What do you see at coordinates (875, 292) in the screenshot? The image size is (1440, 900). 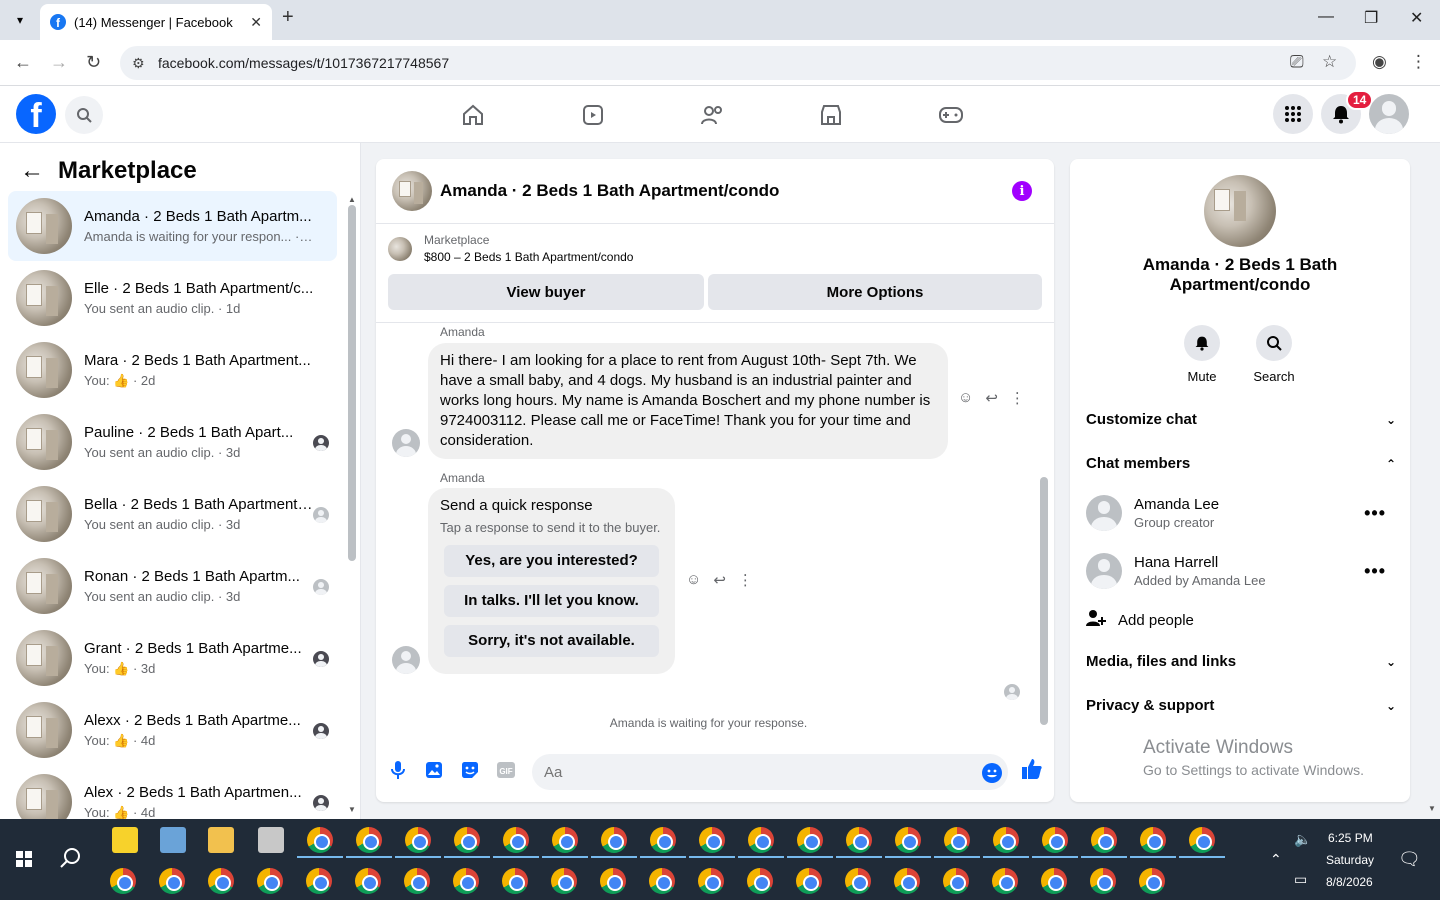 I see `more-options-button: More Options` at bounding box center [875, 292].